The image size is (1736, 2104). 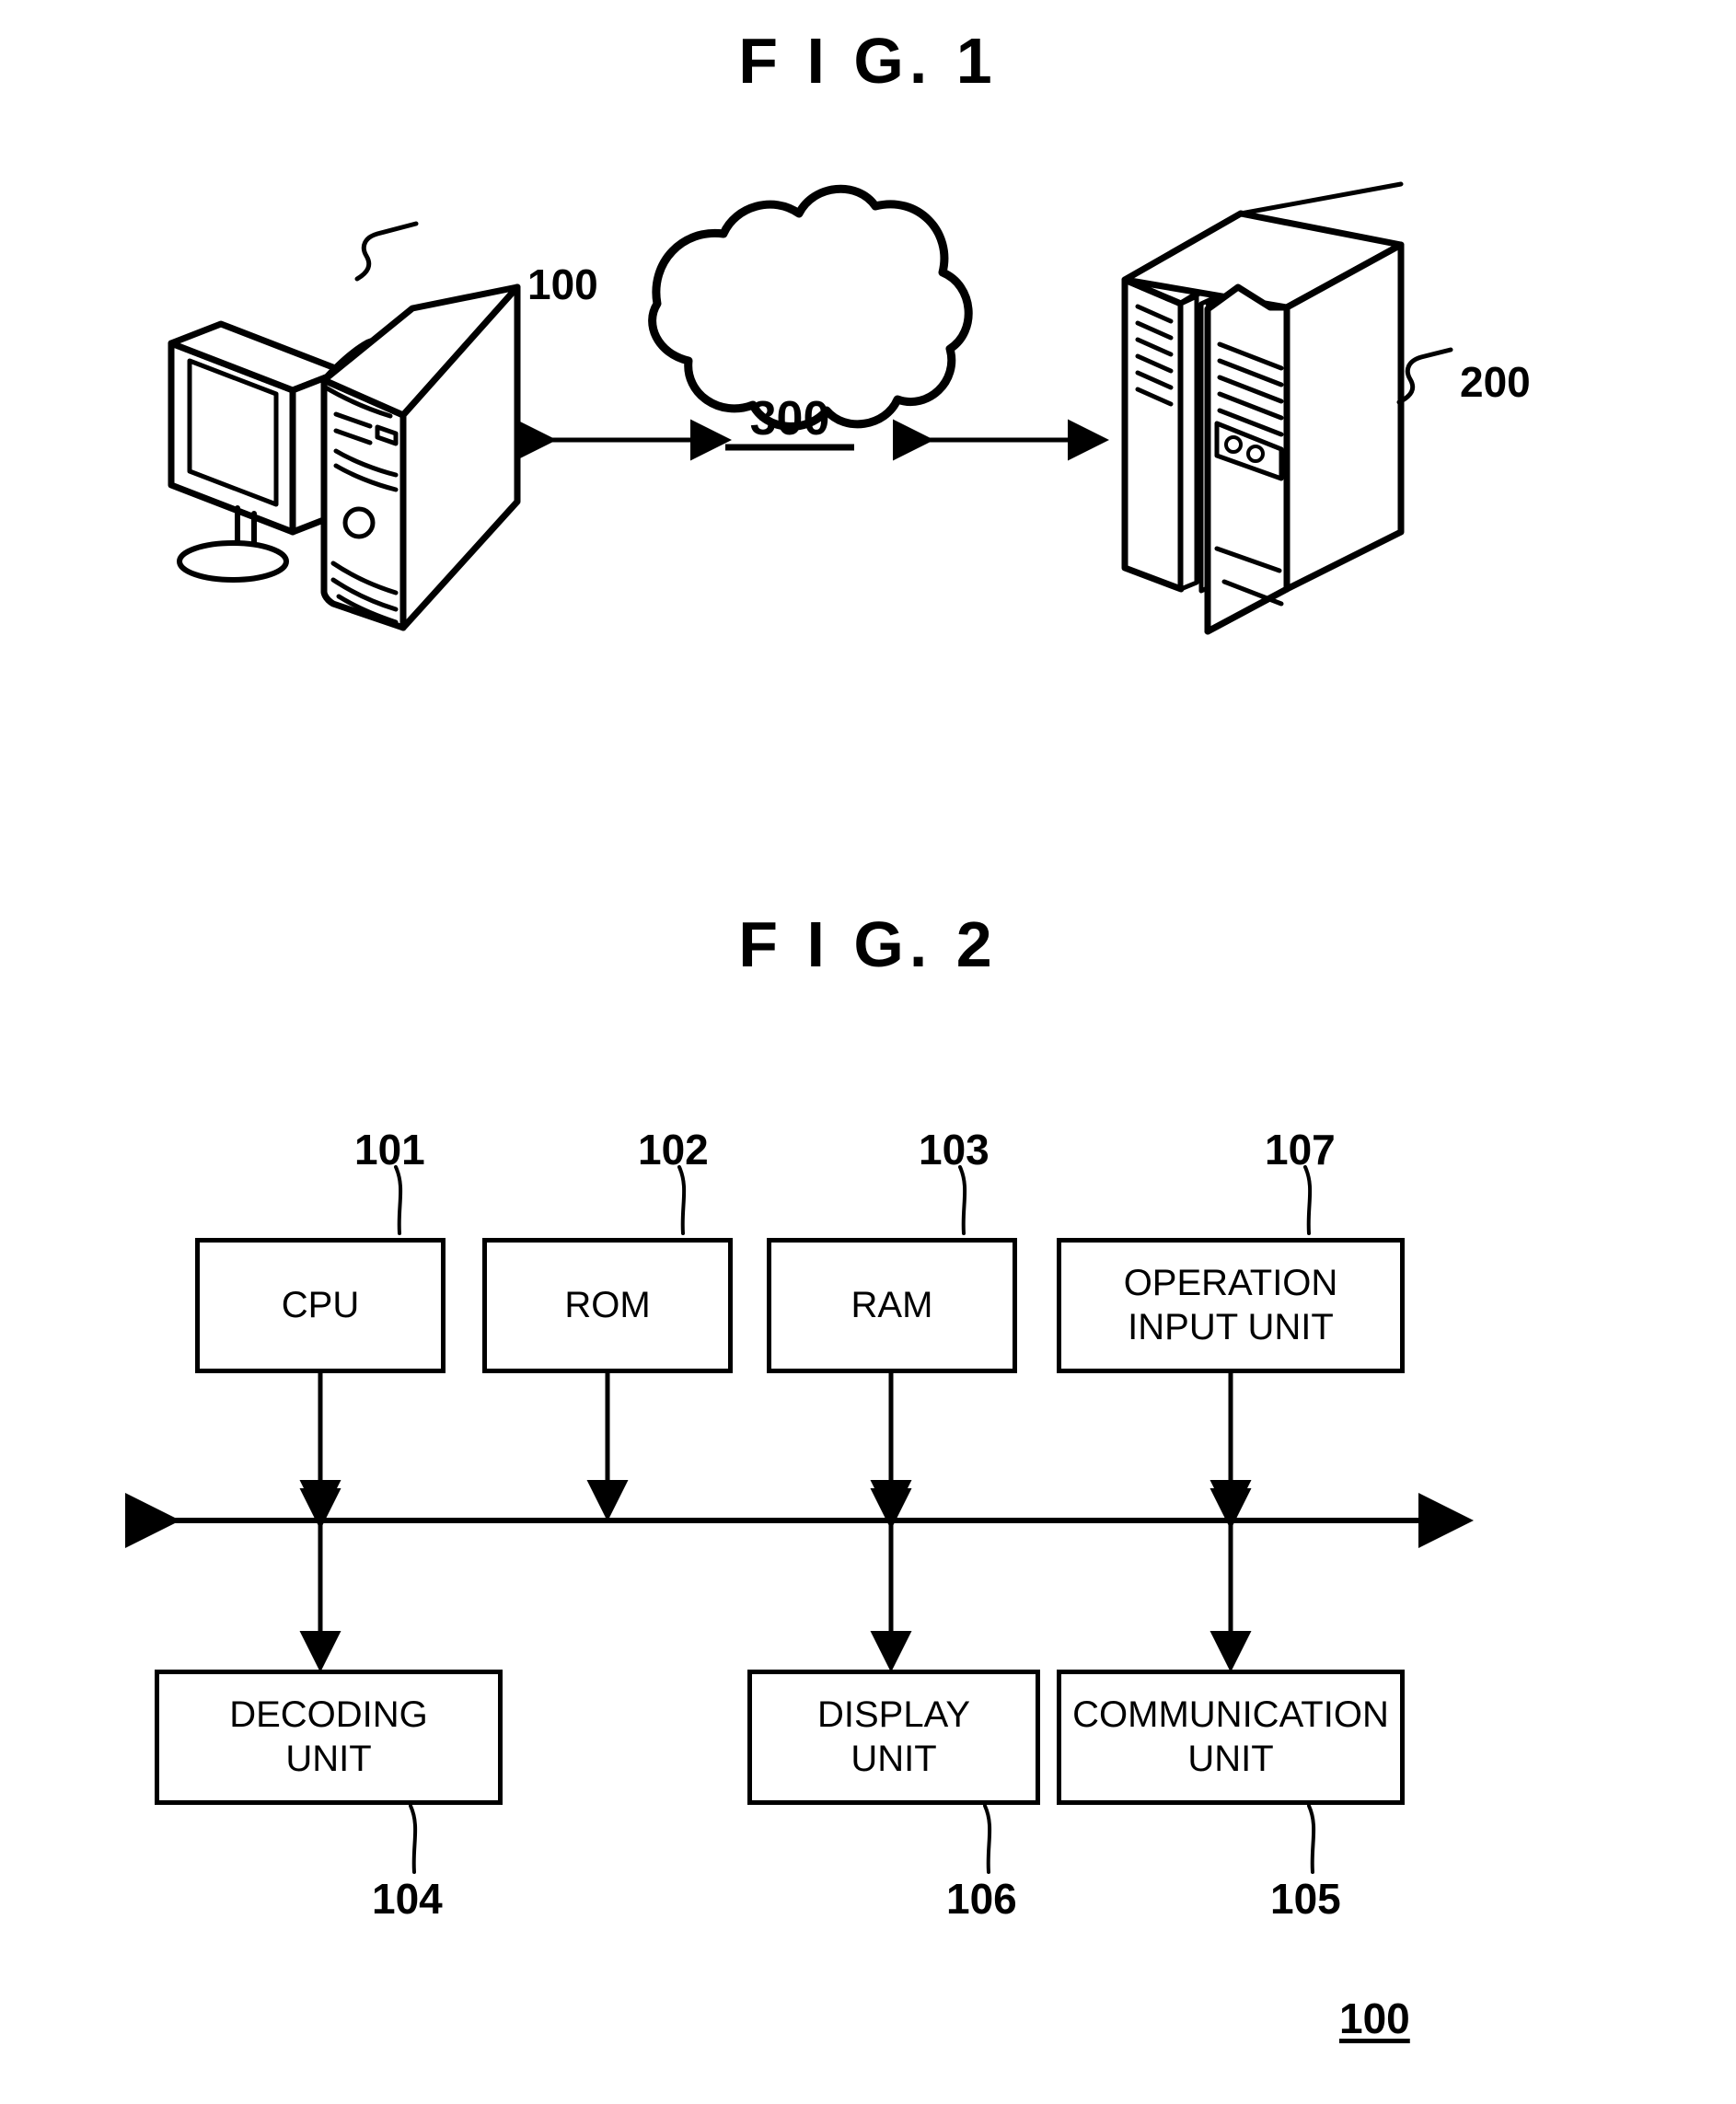 I want to click on cloud-label-300: 300, so click(x=790, y=419).